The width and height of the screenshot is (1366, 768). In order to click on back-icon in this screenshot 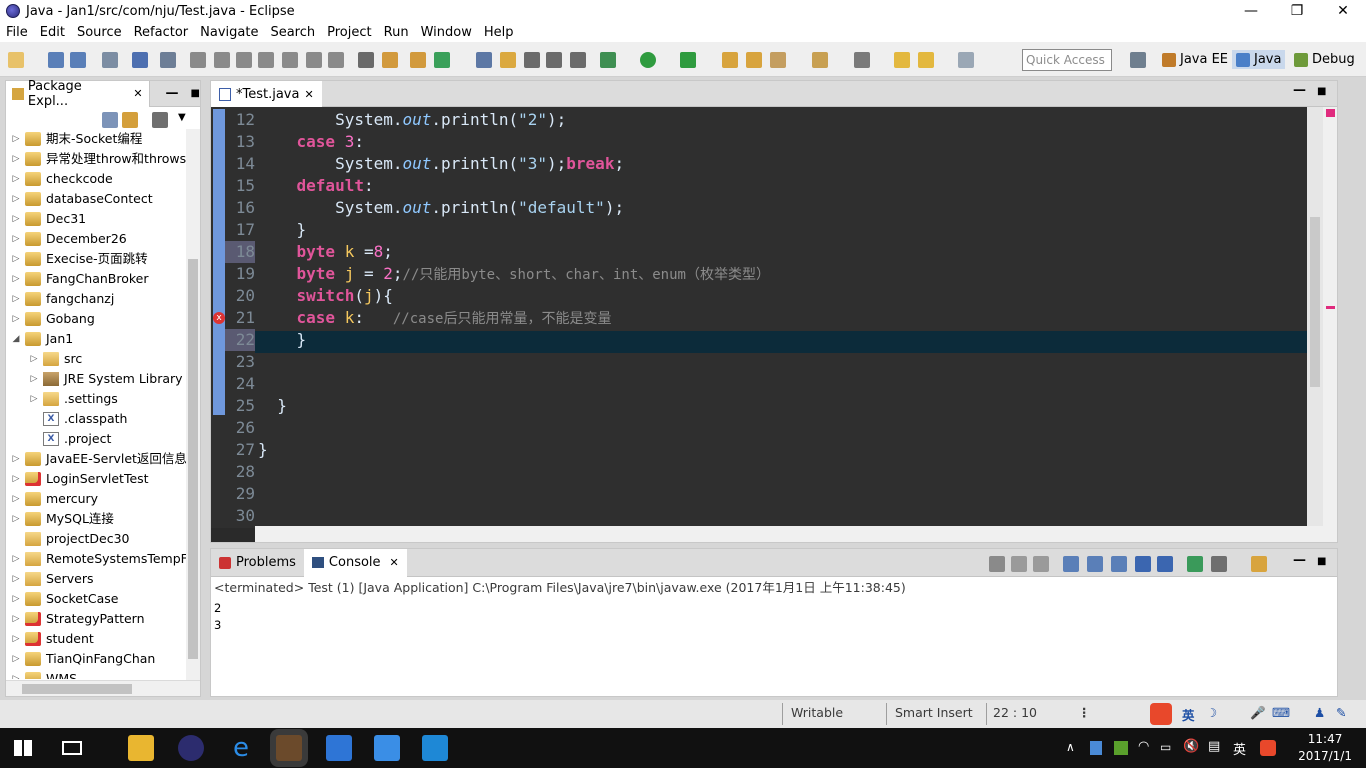, I will do `click(926, 60)`.